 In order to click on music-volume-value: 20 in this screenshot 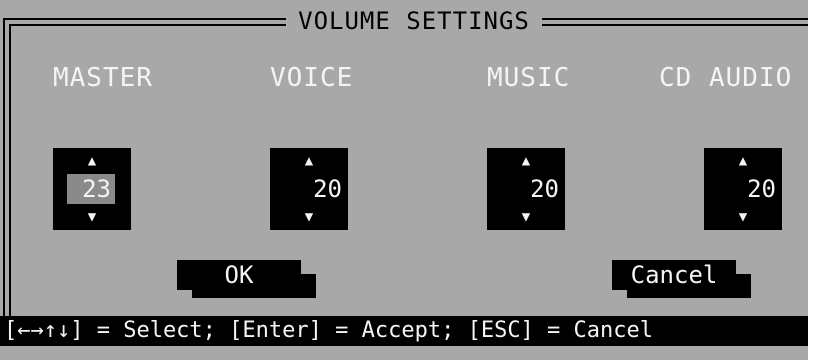, I will do `click(532, 189)`.